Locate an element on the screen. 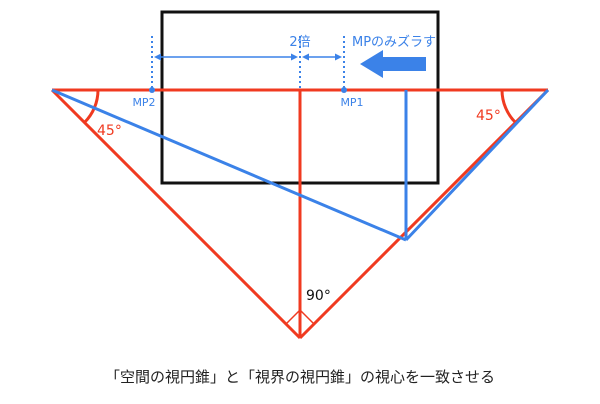  mp2-point is located at coordinates (152, 90).